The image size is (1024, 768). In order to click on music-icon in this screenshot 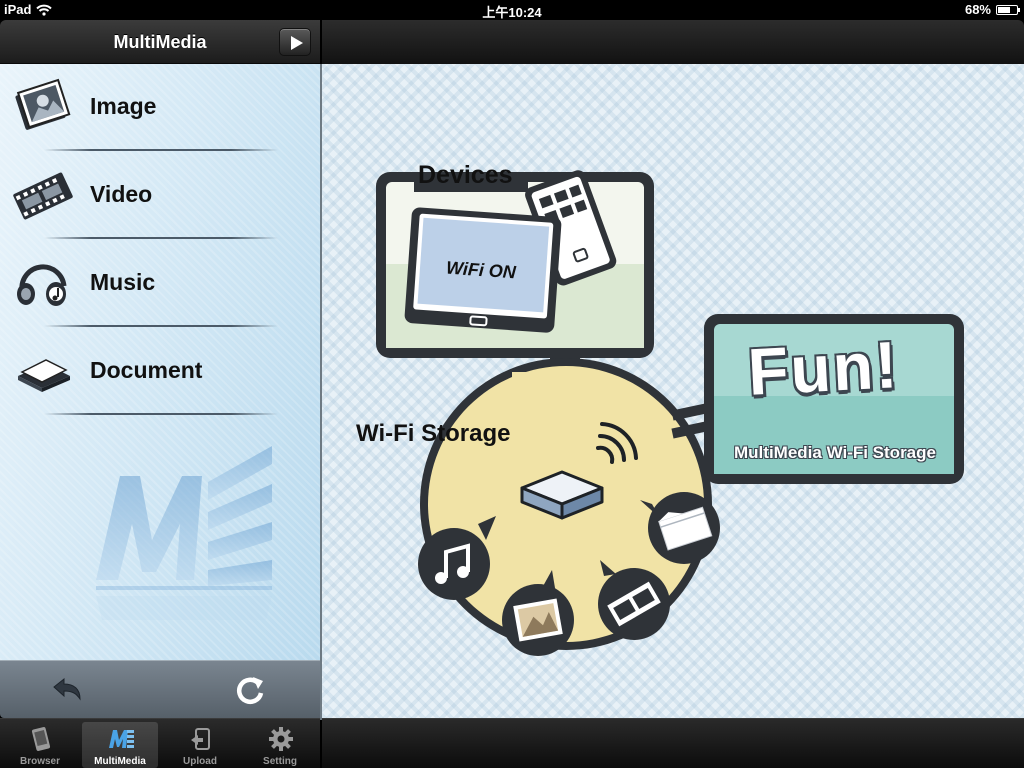, I will do `click(42, 285)`.